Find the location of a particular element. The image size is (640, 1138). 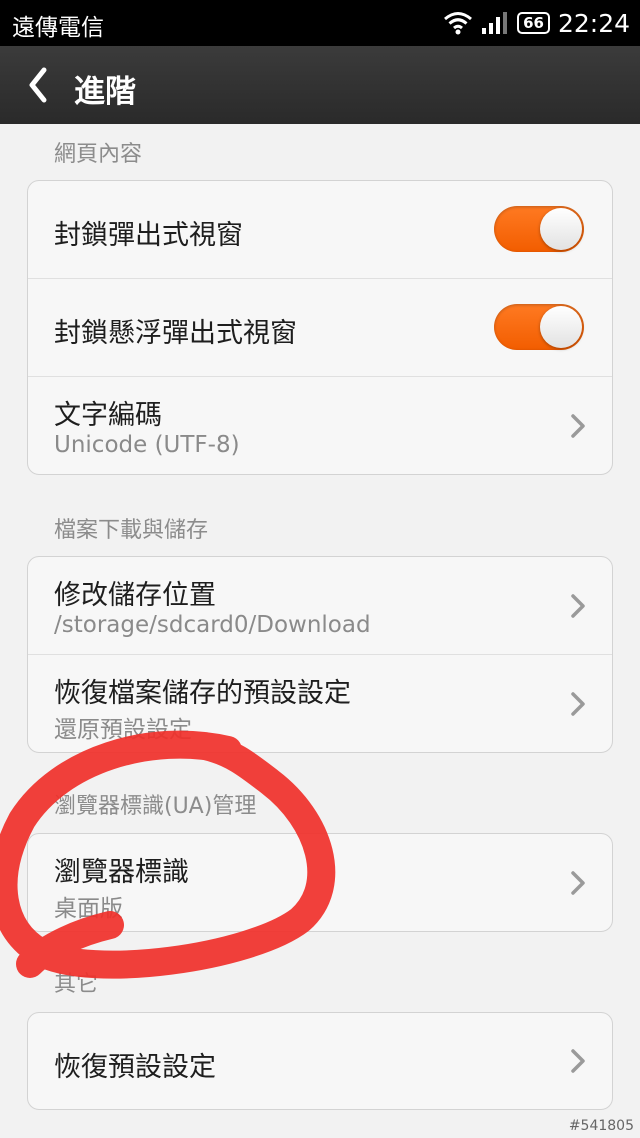

wifi-icon is located at coordinates (458, 23).